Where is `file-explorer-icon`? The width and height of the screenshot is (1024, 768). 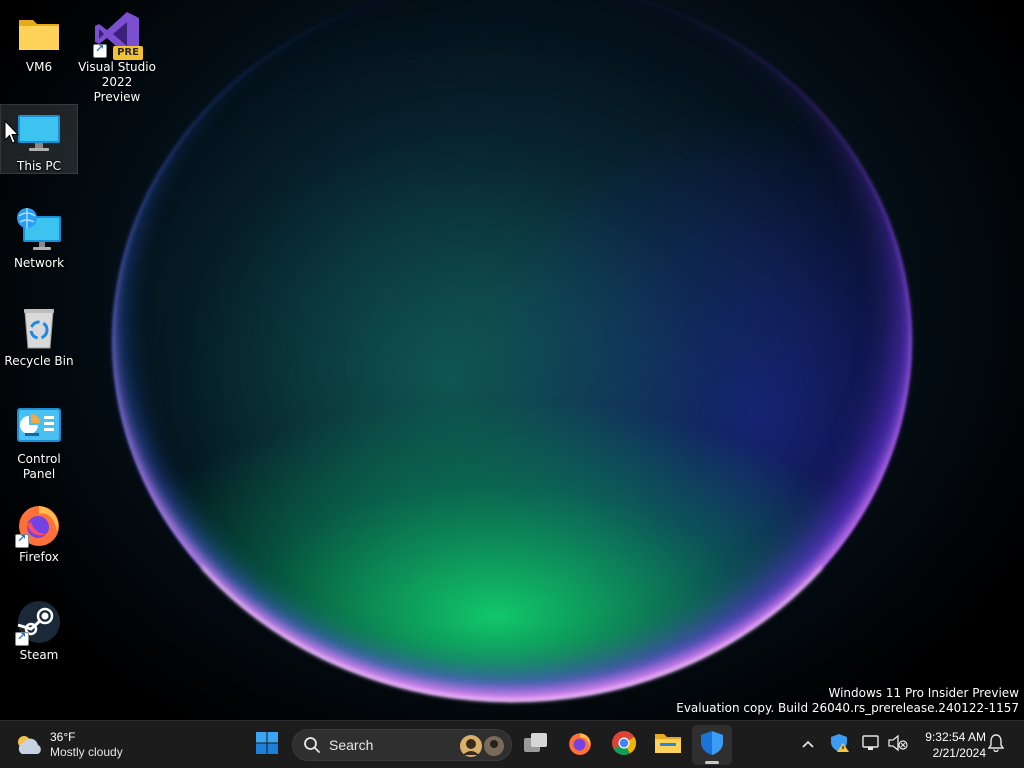
file-explorer-icon is located at coordinates (668, 745).